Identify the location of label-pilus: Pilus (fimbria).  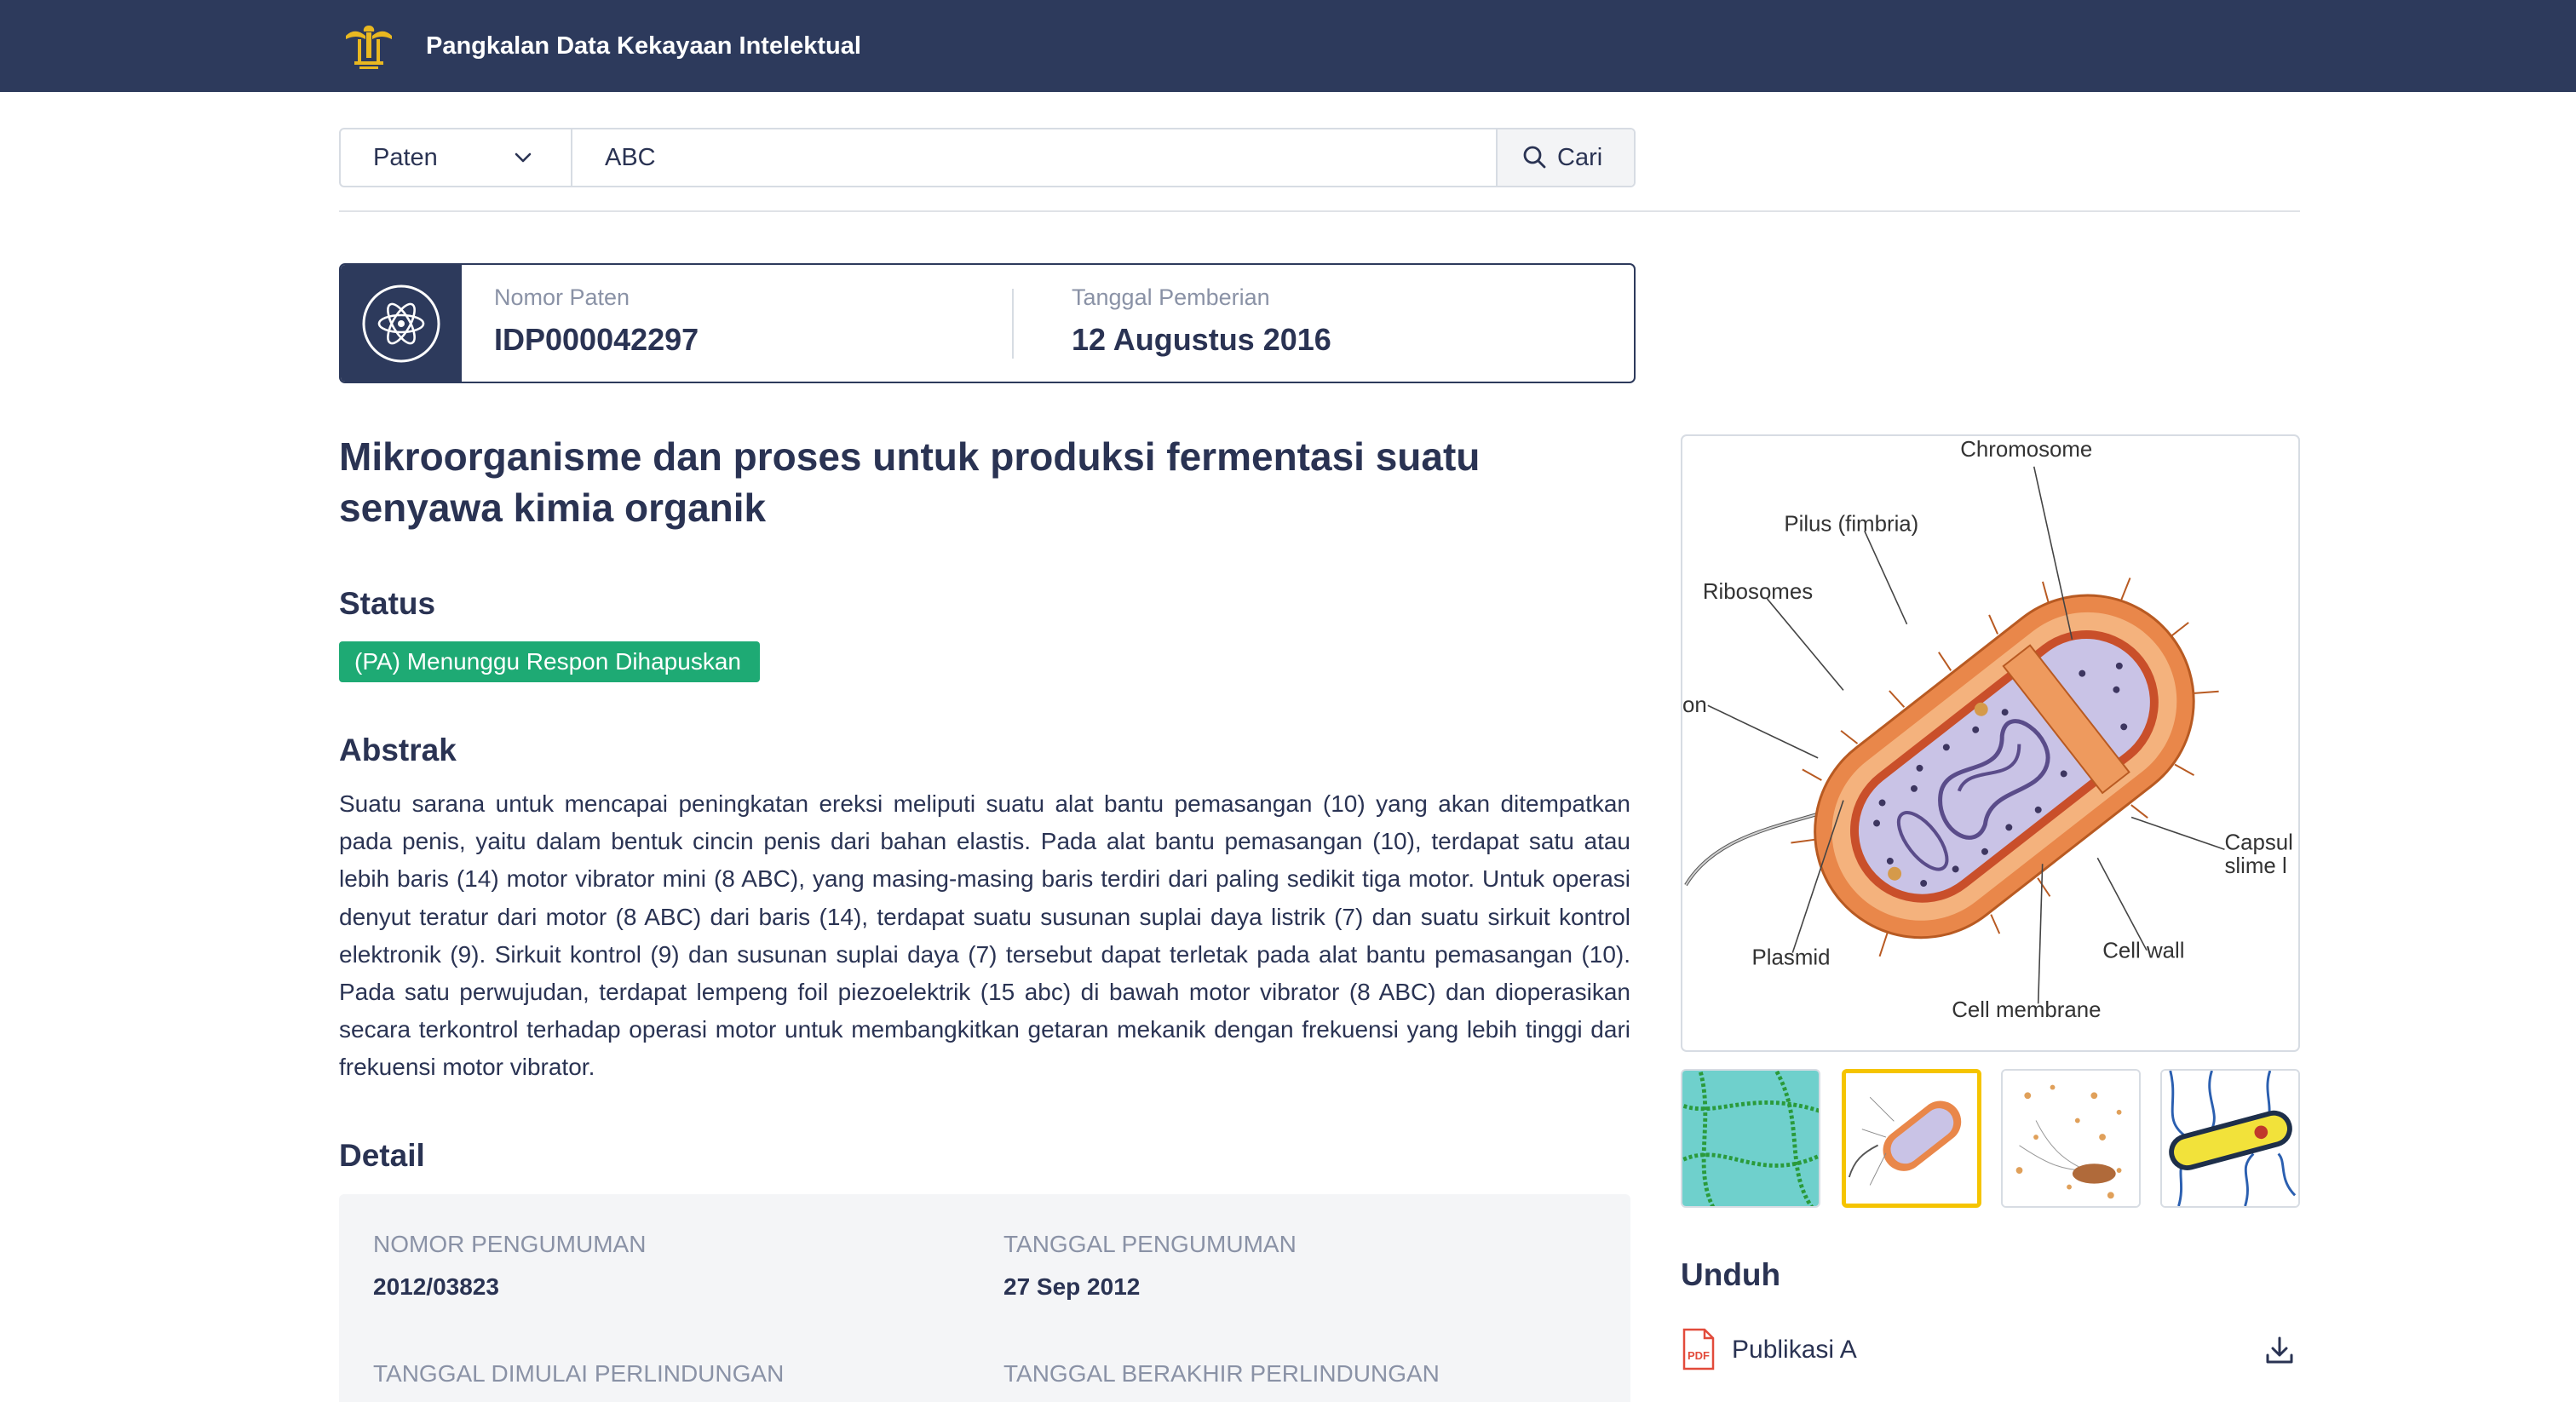
(1851, 524).